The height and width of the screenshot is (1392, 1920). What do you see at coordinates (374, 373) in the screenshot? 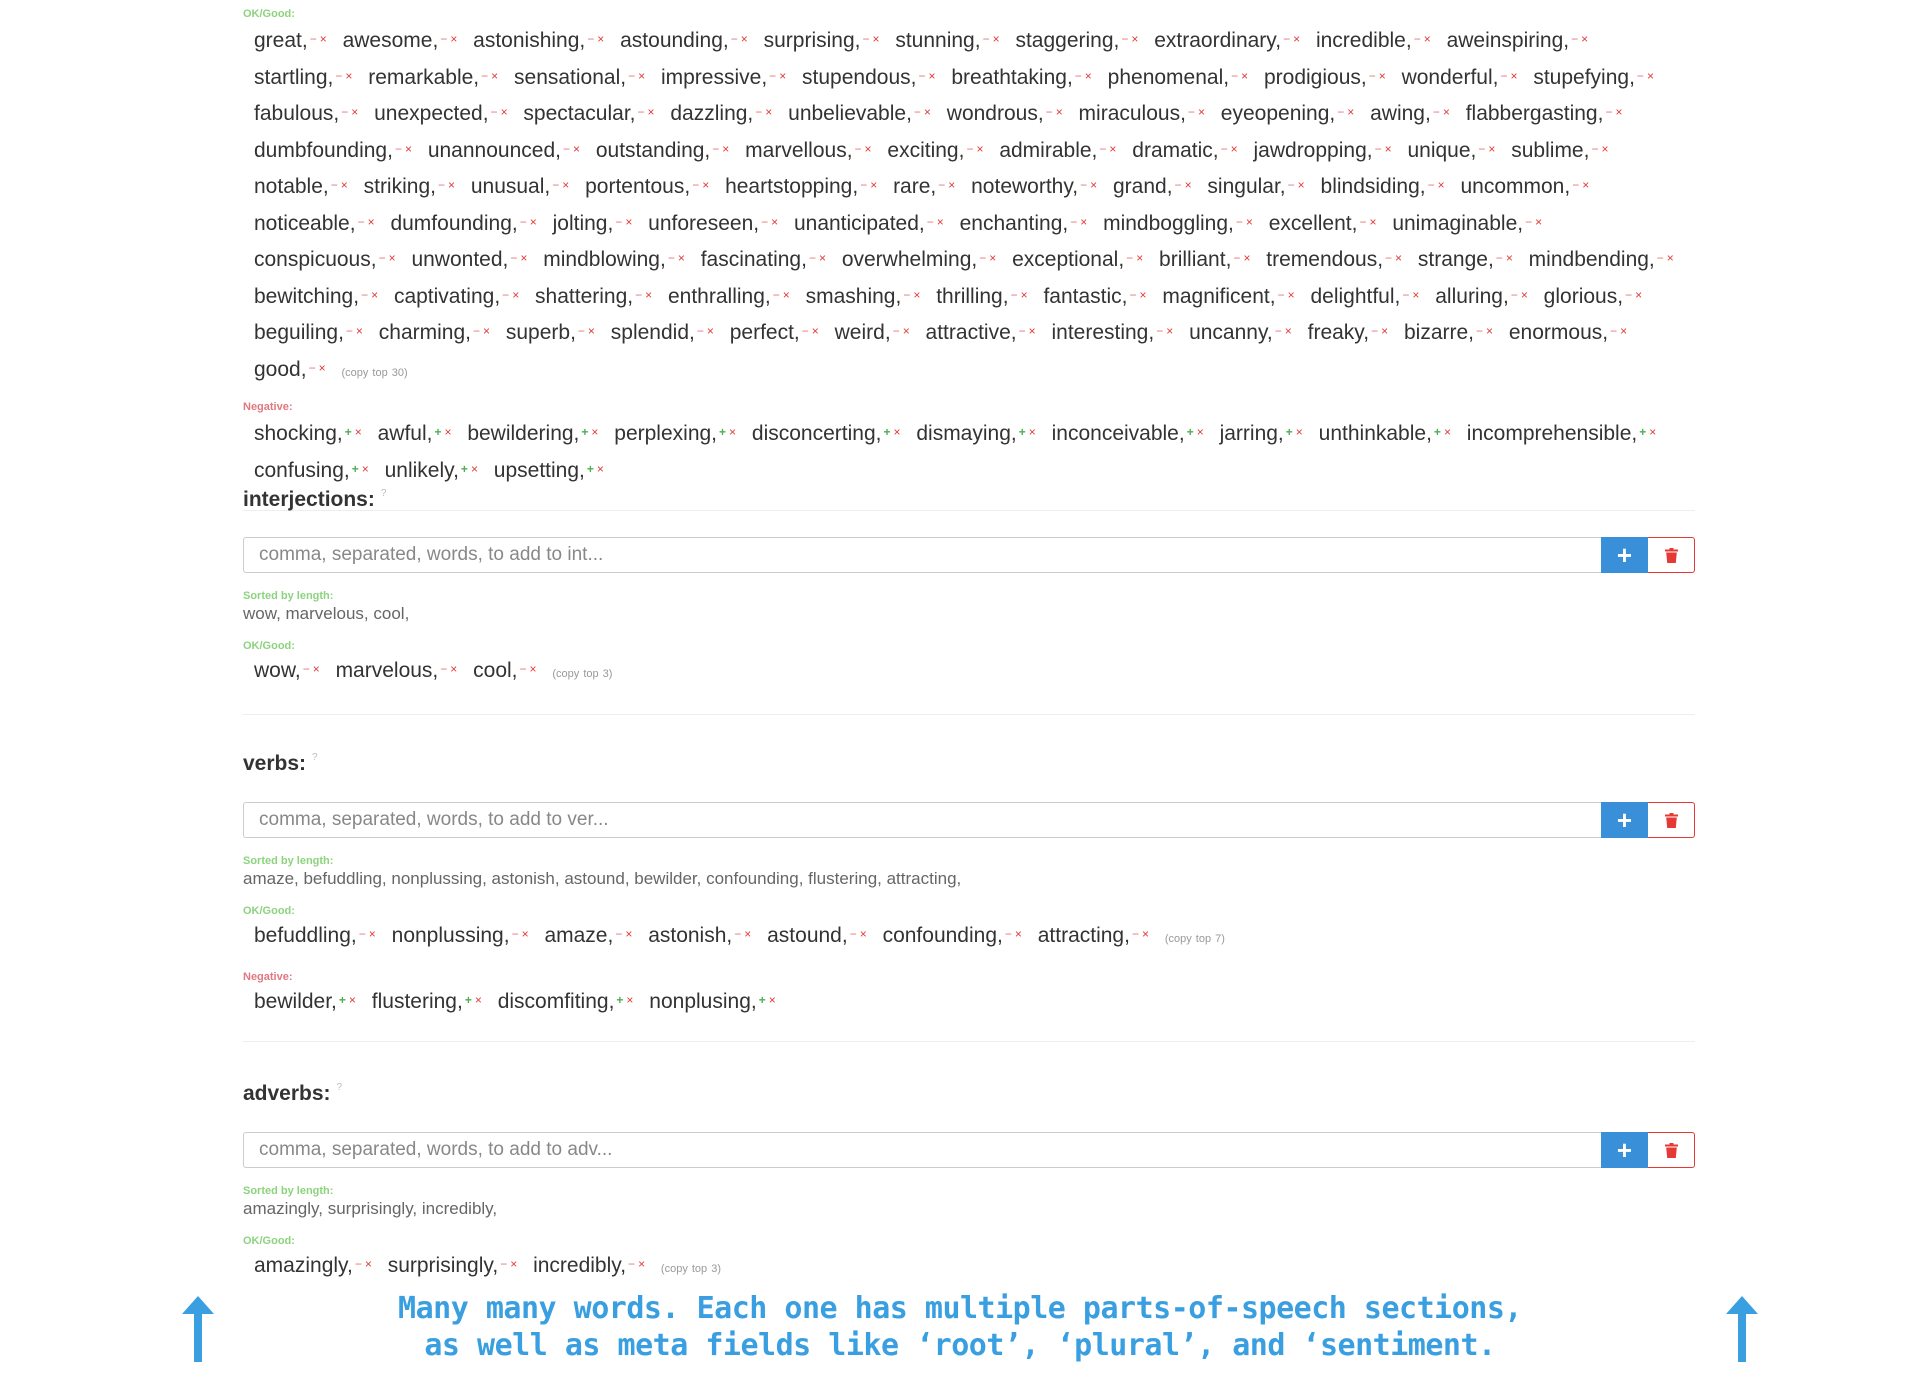
I see `copy-top-button: (copy top 30)` at bounding box center [374, 373].